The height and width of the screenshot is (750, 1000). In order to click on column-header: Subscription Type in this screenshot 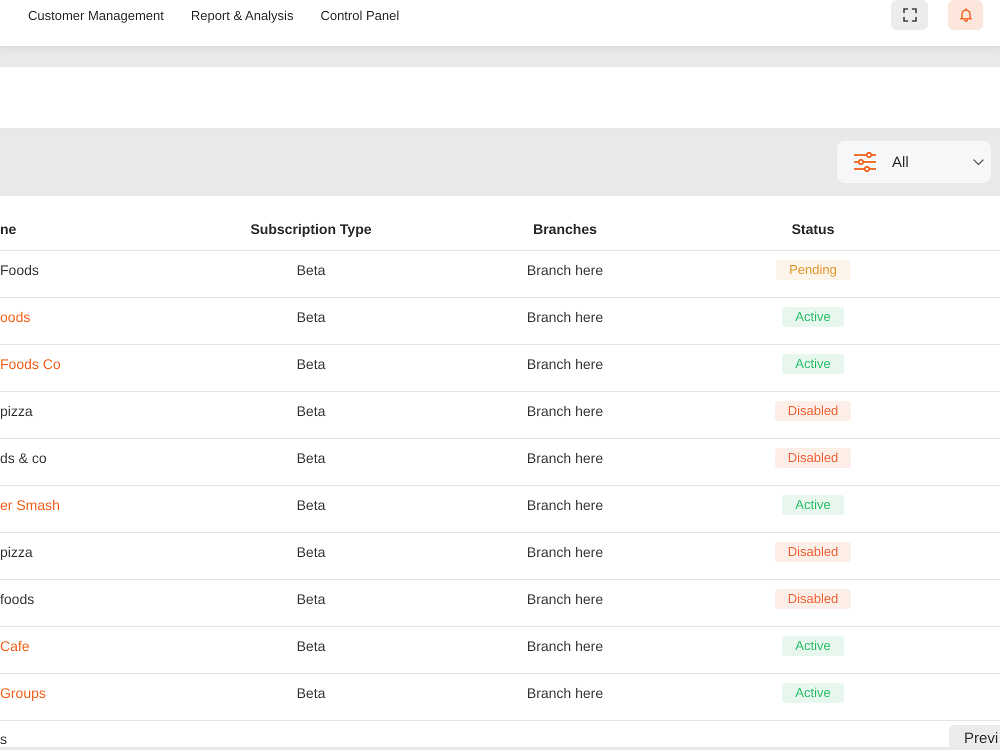, I will do `click(311, 229)`.